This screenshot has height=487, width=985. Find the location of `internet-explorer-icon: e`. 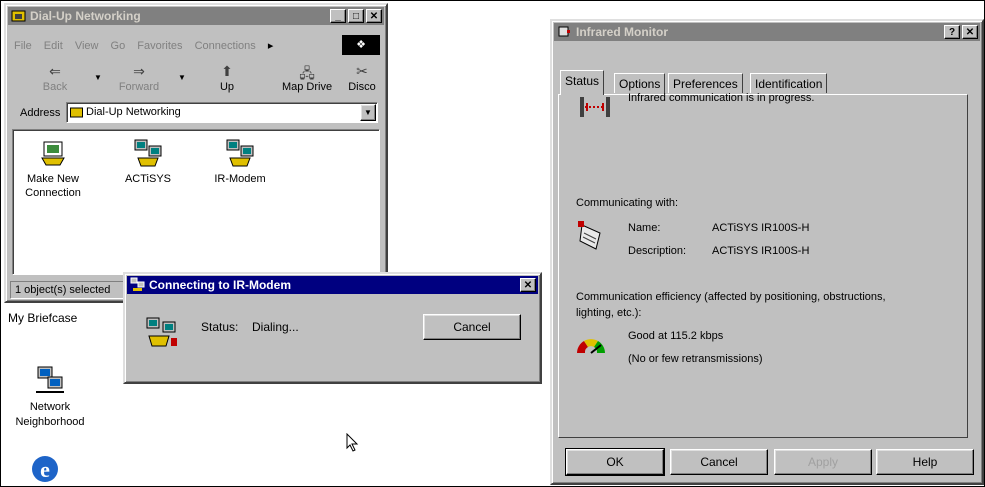

internet-explorer-icon: e is located at coordinates (45, 469).